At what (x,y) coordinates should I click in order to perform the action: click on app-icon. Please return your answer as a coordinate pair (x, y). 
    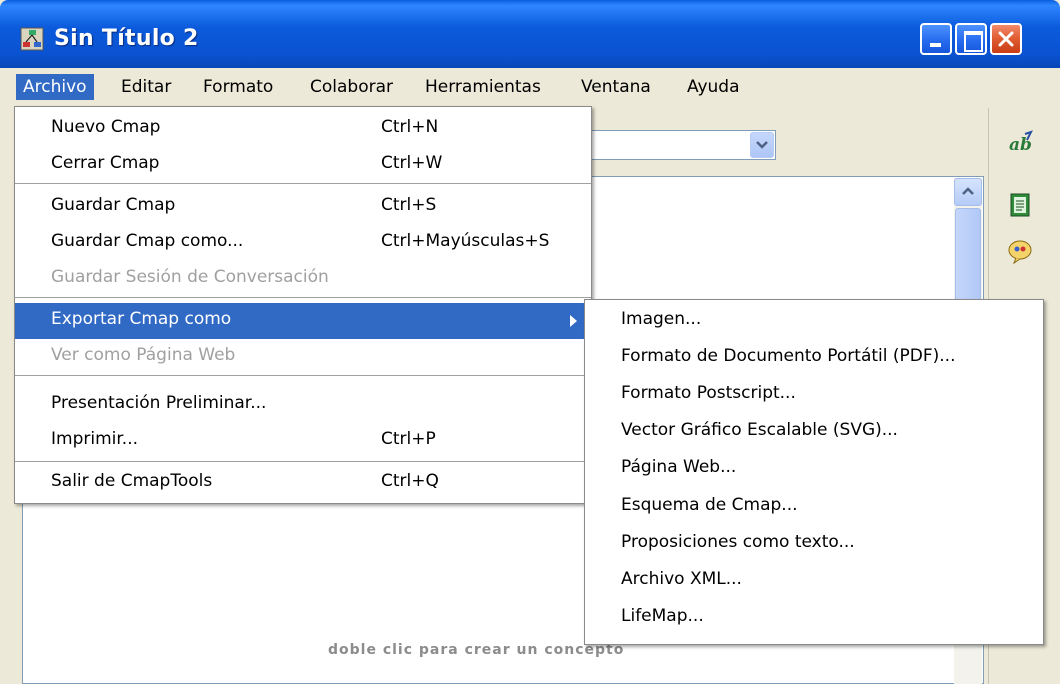
    Looking at the image, I should click on (32, 39).